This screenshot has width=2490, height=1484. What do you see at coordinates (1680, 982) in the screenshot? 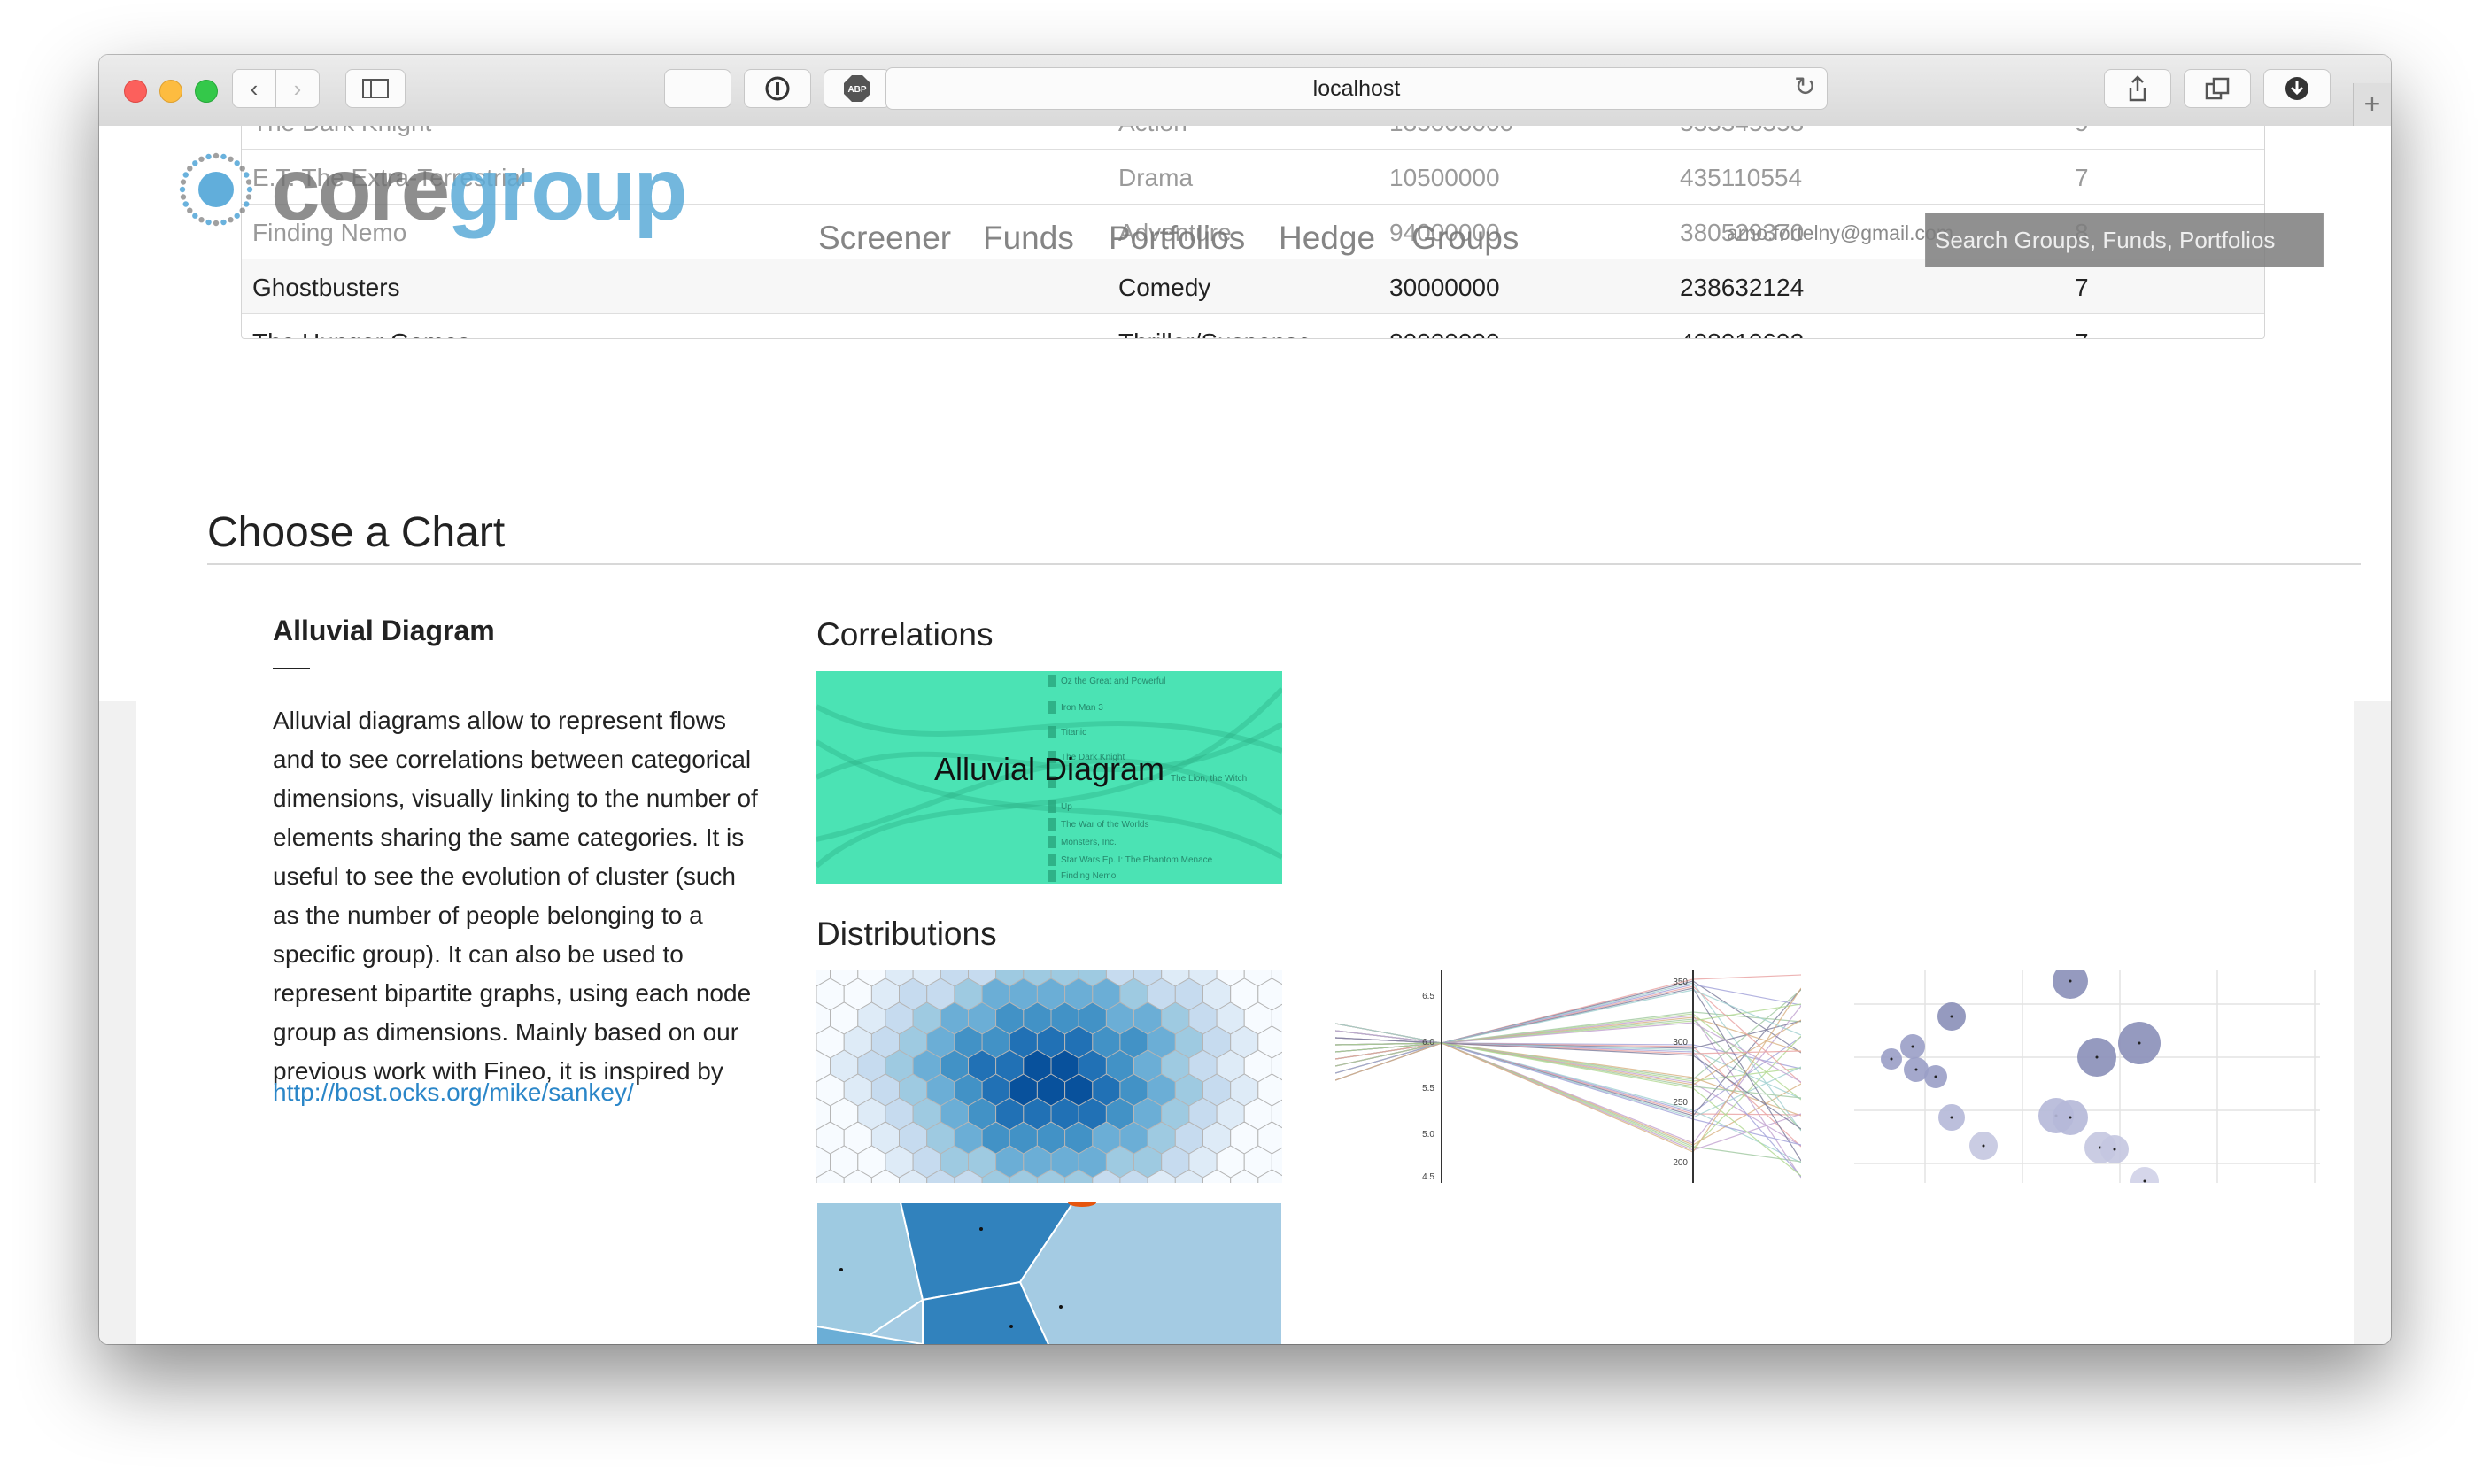
I see `axis-tick-label: 350` at bounding box center [1680, 982].